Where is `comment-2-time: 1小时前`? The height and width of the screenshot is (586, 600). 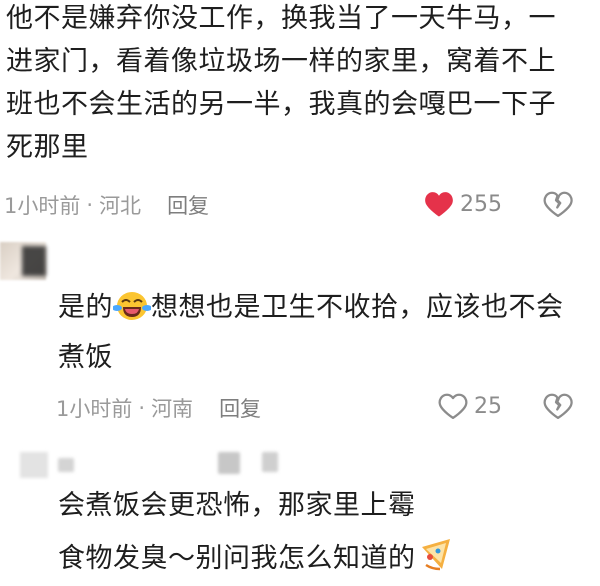 comment-2-time: 1小时前 is located at coordinates (94, 409).